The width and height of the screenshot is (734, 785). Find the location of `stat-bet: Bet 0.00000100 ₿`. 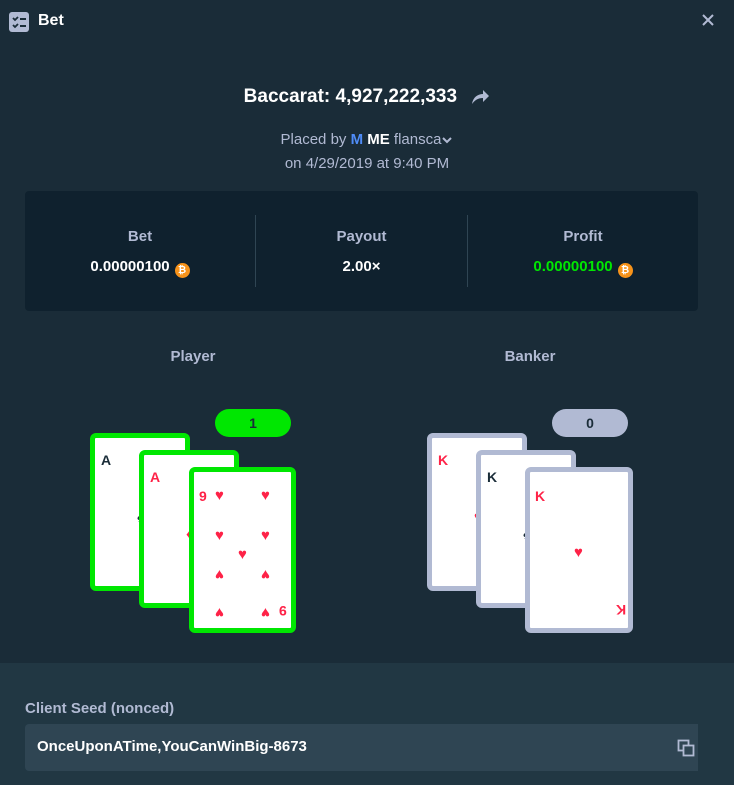

stat-bet: Bet 0.00000100 ₿ is located at coordinates (140, 251).